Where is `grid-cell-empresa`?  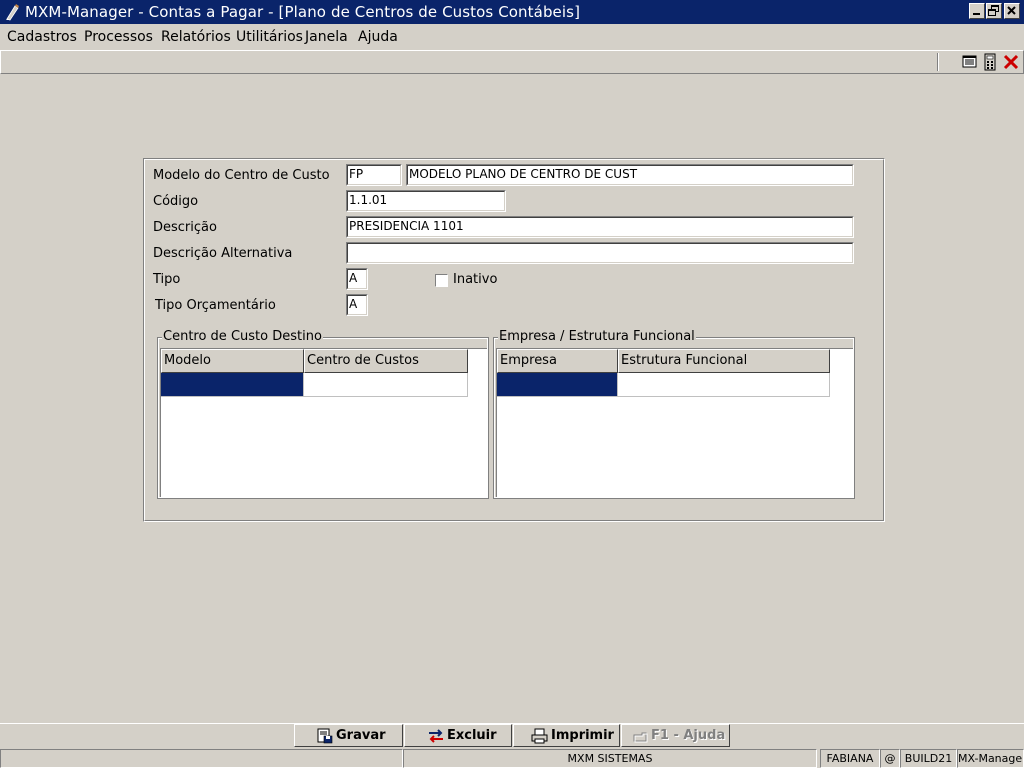
grid-cell-empresa is located at coordinates (557, 385).